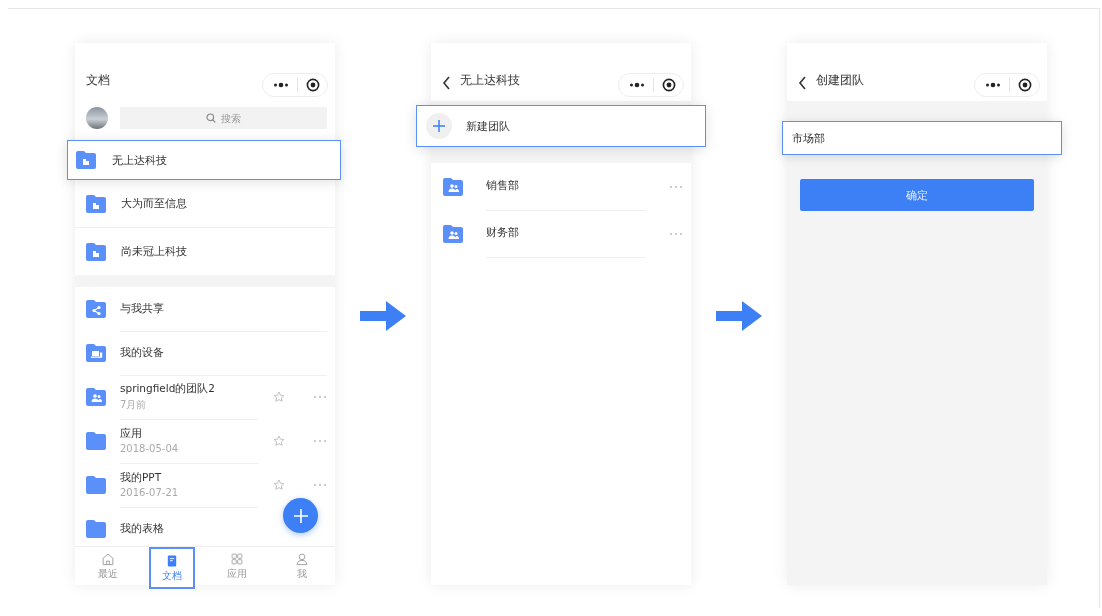 This screenshot has height=616, width=1102. I want to click on file-item: 与我共享, so click(205, 309).